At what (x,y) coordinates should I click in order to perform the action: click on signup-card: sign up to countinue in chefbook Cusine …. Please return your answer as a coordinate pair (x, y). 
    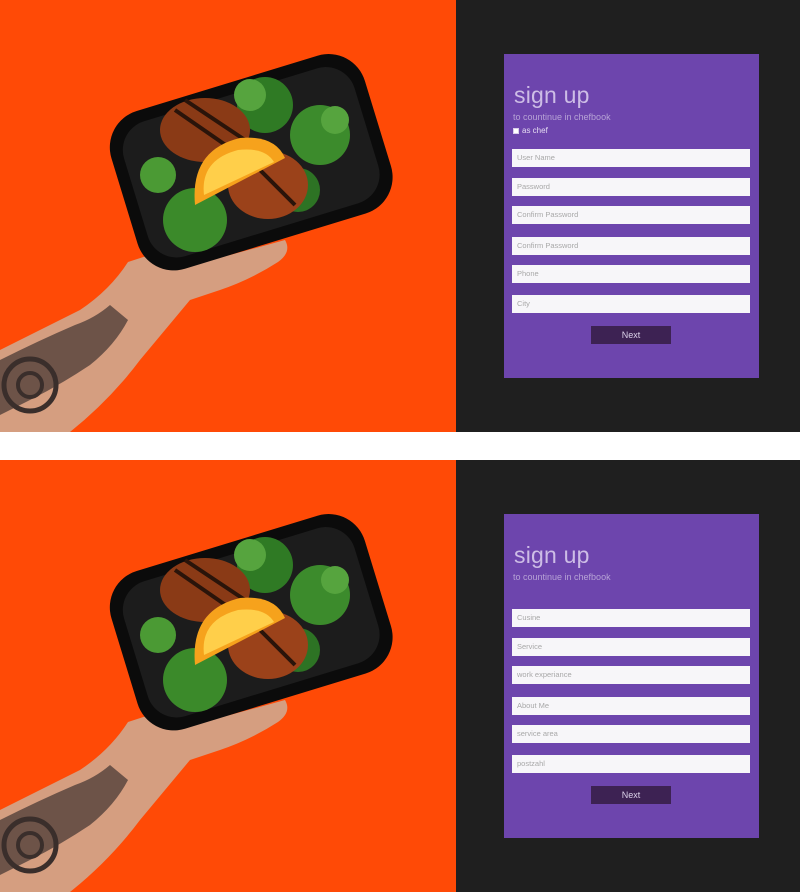
    Looking at the image, I should click on (631, 676).